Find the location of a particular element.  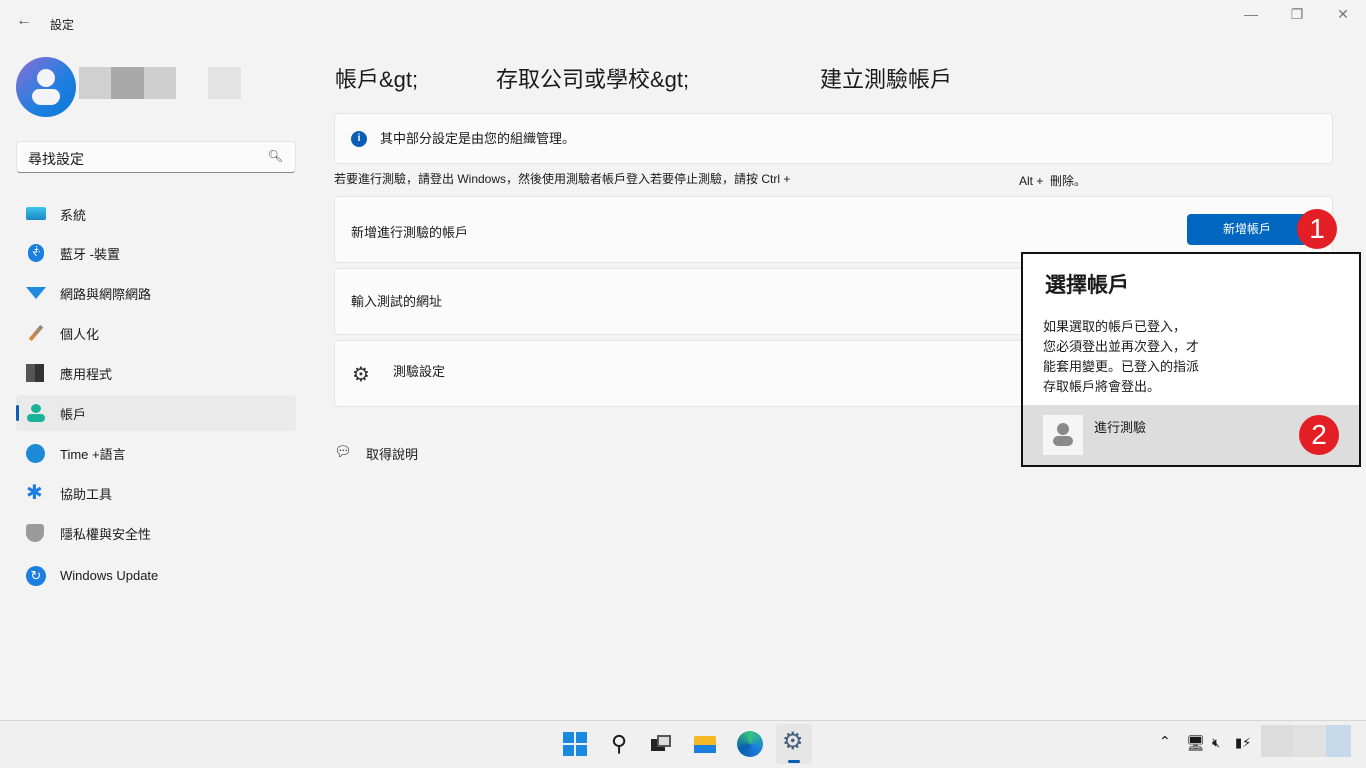

test-settings-label: 測驗設定 is located at coordinates (419, 371).